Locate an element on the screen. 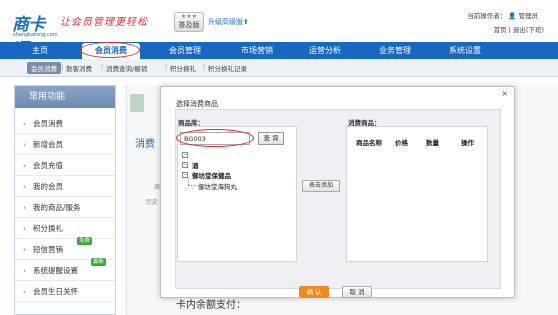  sidebar-item: › 新增会员 is located at coordinates (65, 145).